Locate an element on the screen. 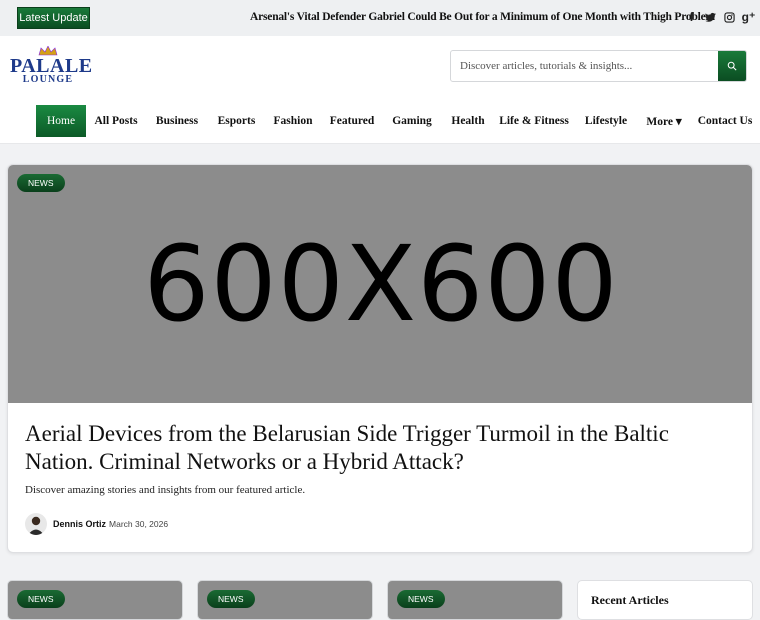 The height and width of the screenshot is (620, 760). recent-articles-title: Recent Articles is located at coordinates (630, 600).